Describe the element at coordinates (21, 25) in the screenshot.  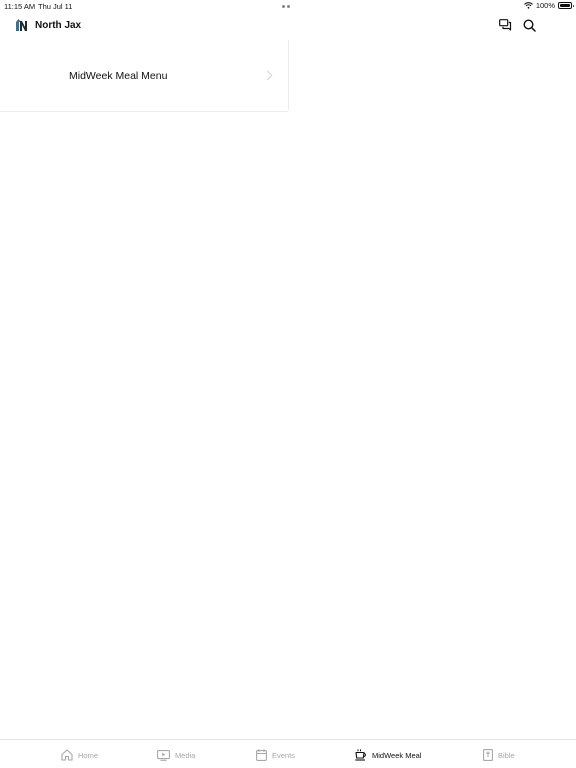
I see `north-jax-logo` at that location.